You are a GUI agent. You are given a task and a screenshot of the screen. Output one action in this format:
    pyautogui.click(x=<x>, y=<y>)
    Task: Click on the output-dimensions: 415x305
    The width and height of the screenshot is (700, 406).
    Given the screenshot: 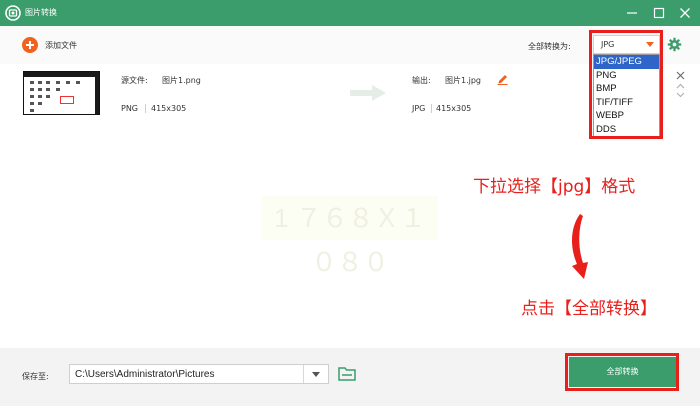 What is the action you would take?
    pyautogui.click(x=454, y=108)
    